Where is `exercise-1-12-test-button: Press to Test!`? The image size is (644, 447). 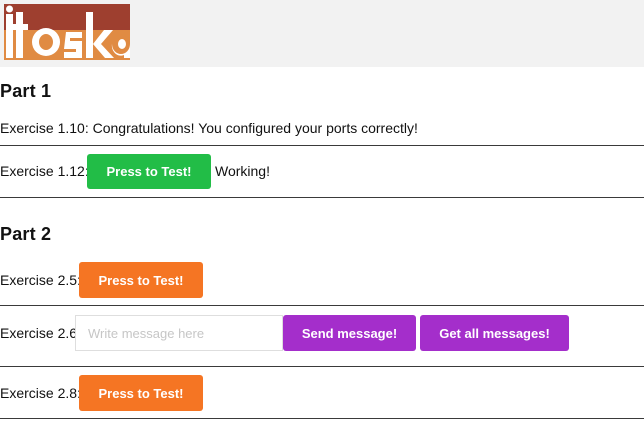
exercise-1-12-test-button: Press to Test! is located at coordinates (149, 171).